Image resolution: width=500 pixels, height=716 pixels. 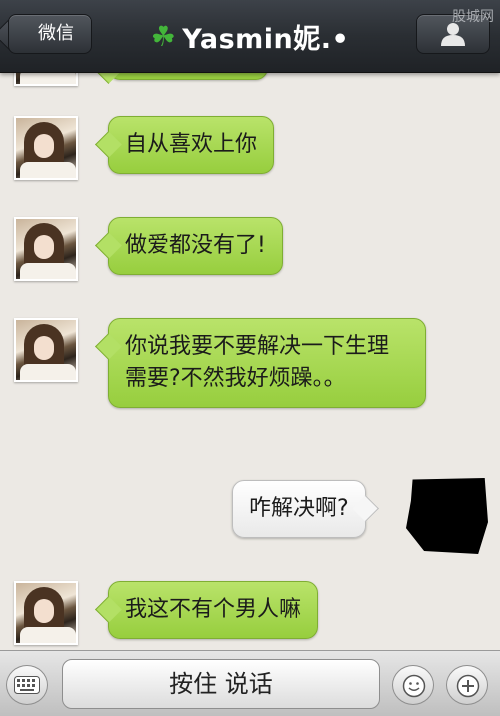 I want to click on input-bar: 按住 说话, so click(x=250, y=683).